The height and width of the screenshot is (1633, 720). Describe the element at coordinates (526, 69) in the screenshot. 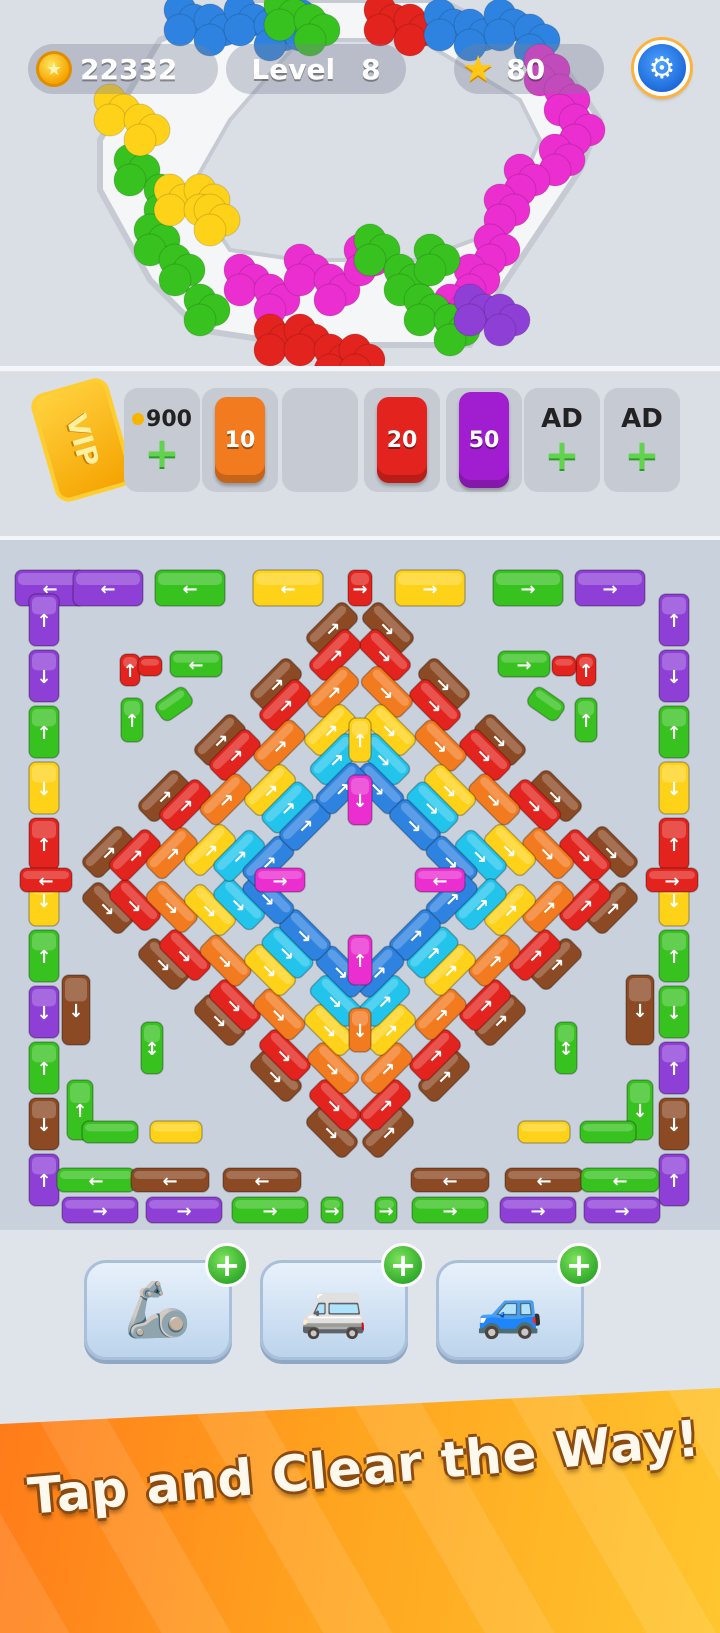

I see `star-amount: 80` at that location.